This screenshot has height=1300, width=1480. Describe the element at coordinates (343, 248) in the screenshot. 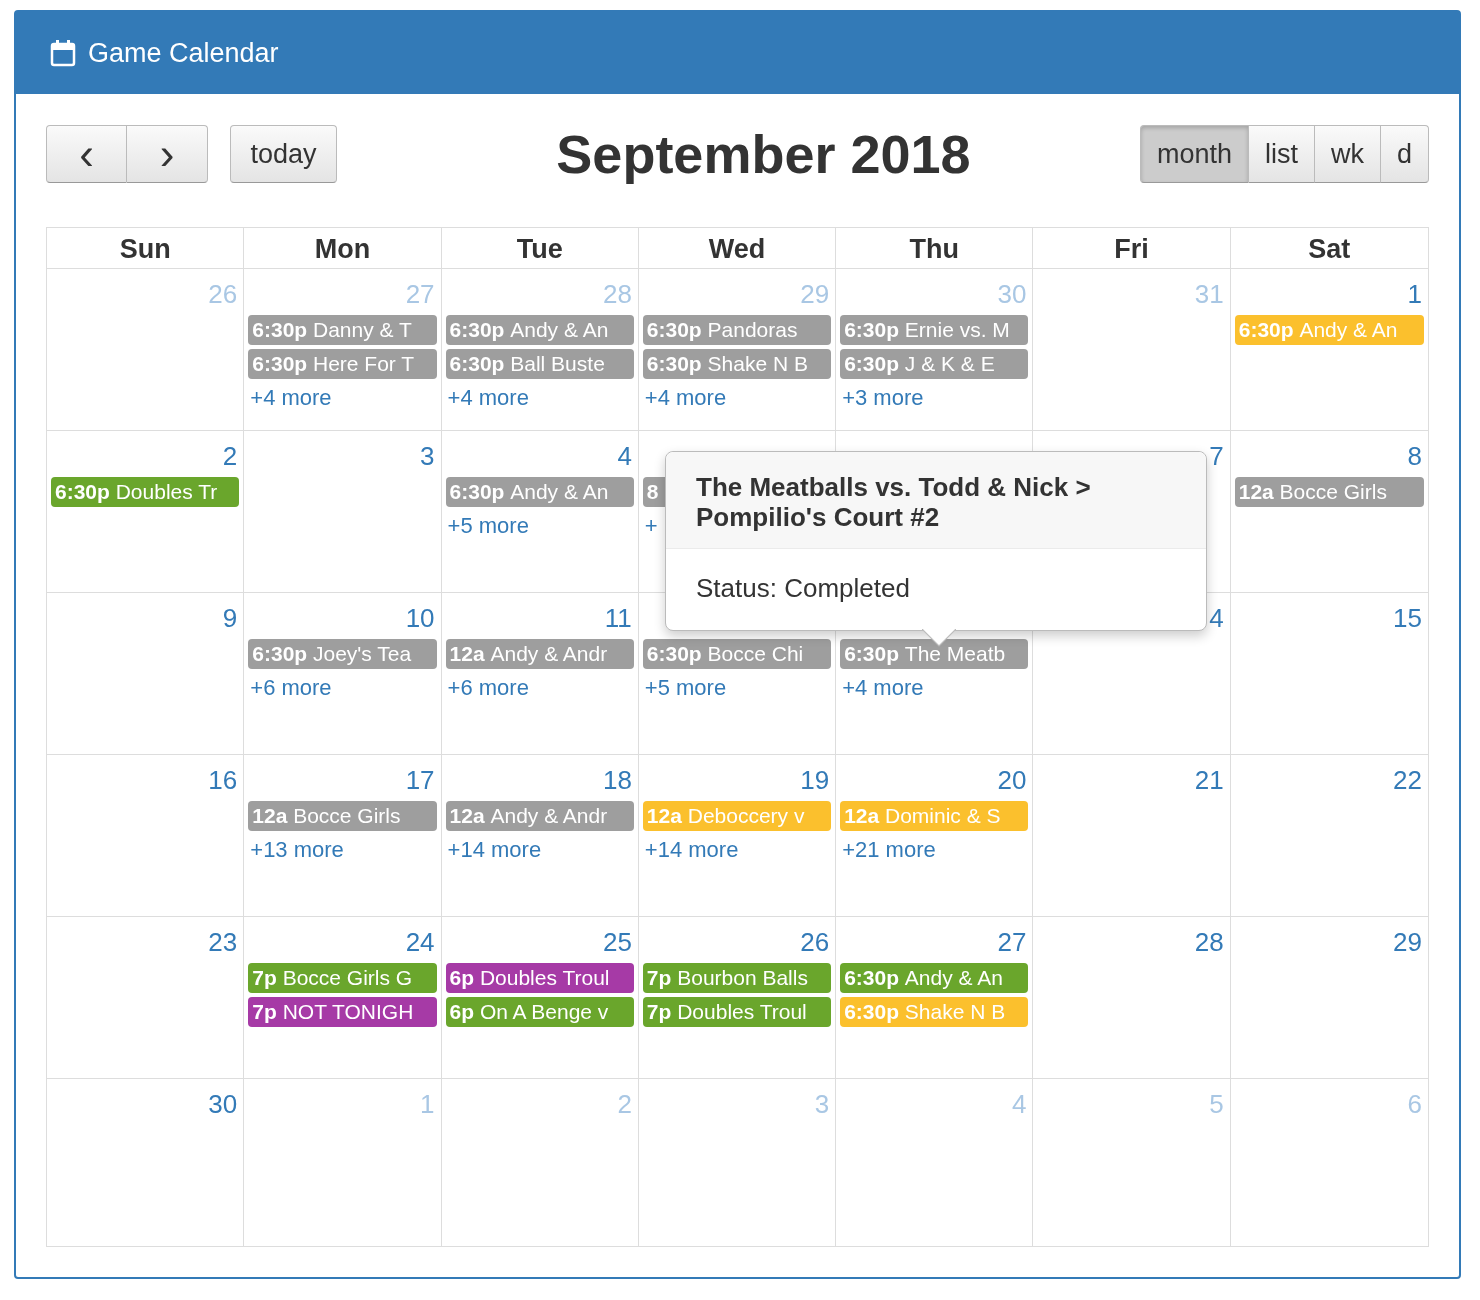

I see `weekday-header: Mon` at that location.